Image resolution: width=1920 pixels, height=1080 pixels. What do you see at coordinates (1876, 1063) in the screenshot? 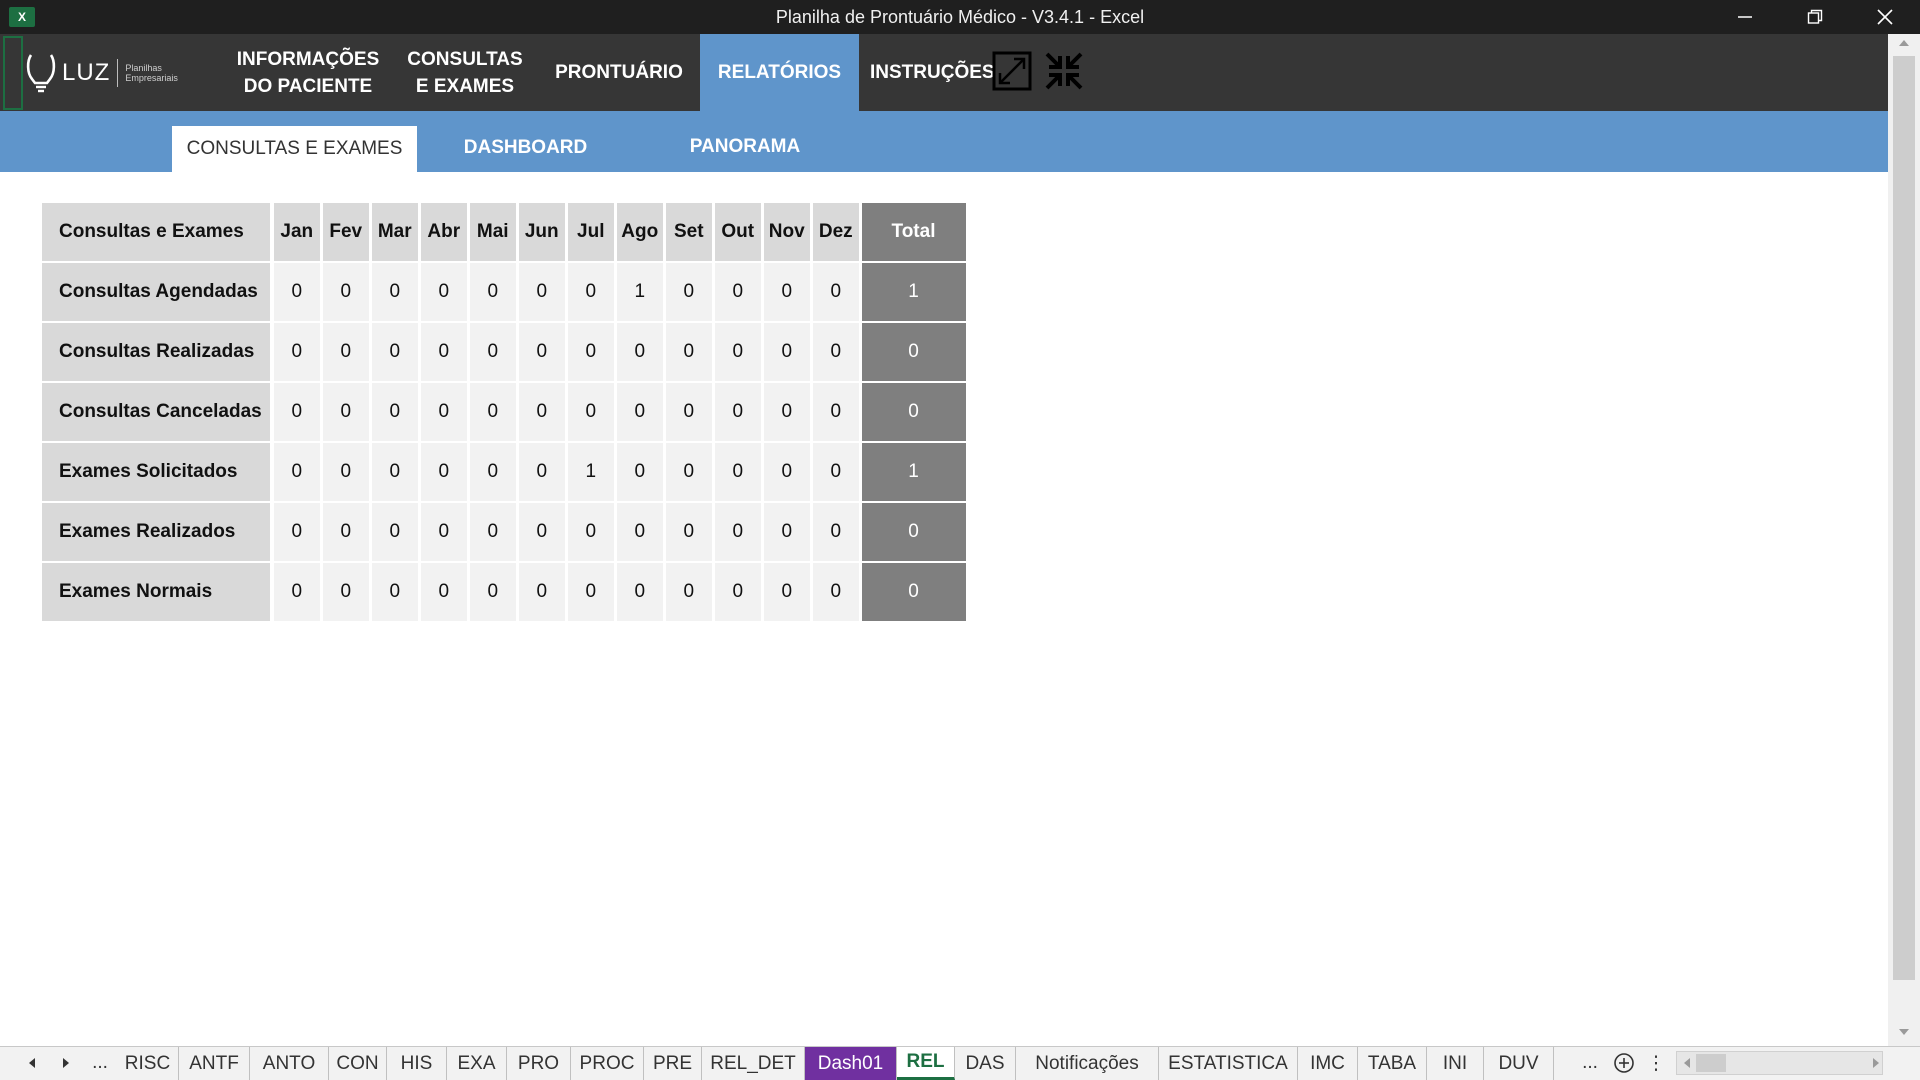
I see `scroll-right-icon` at bounding box center [1876, 1063].